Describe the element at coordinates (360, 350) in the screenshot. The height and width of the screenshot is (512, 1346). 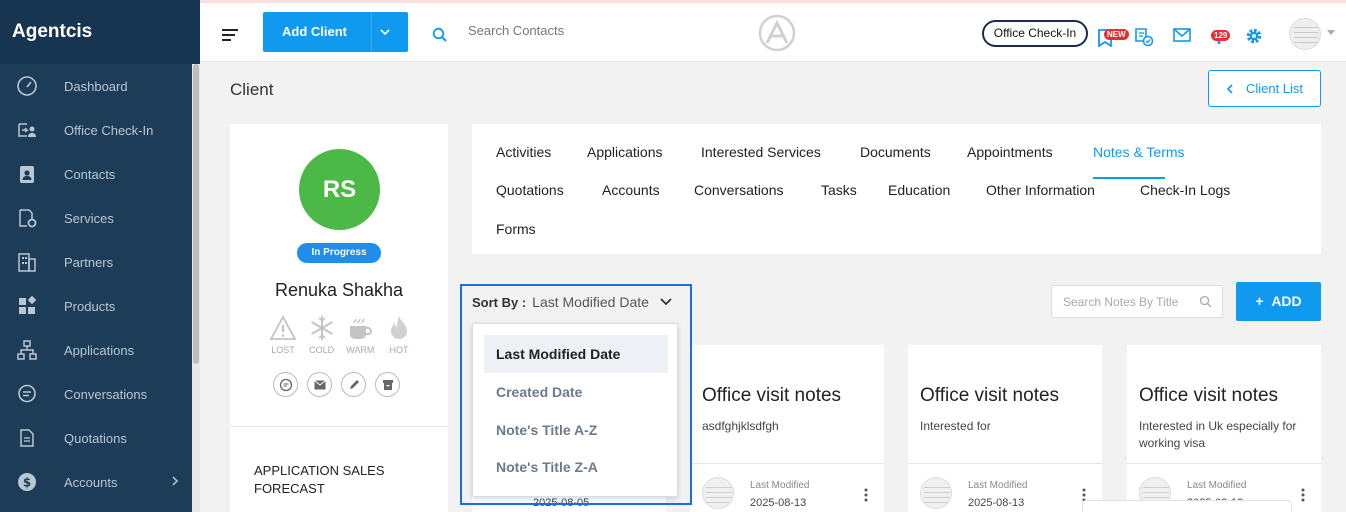
I see `temp-label: WARM` at that location.